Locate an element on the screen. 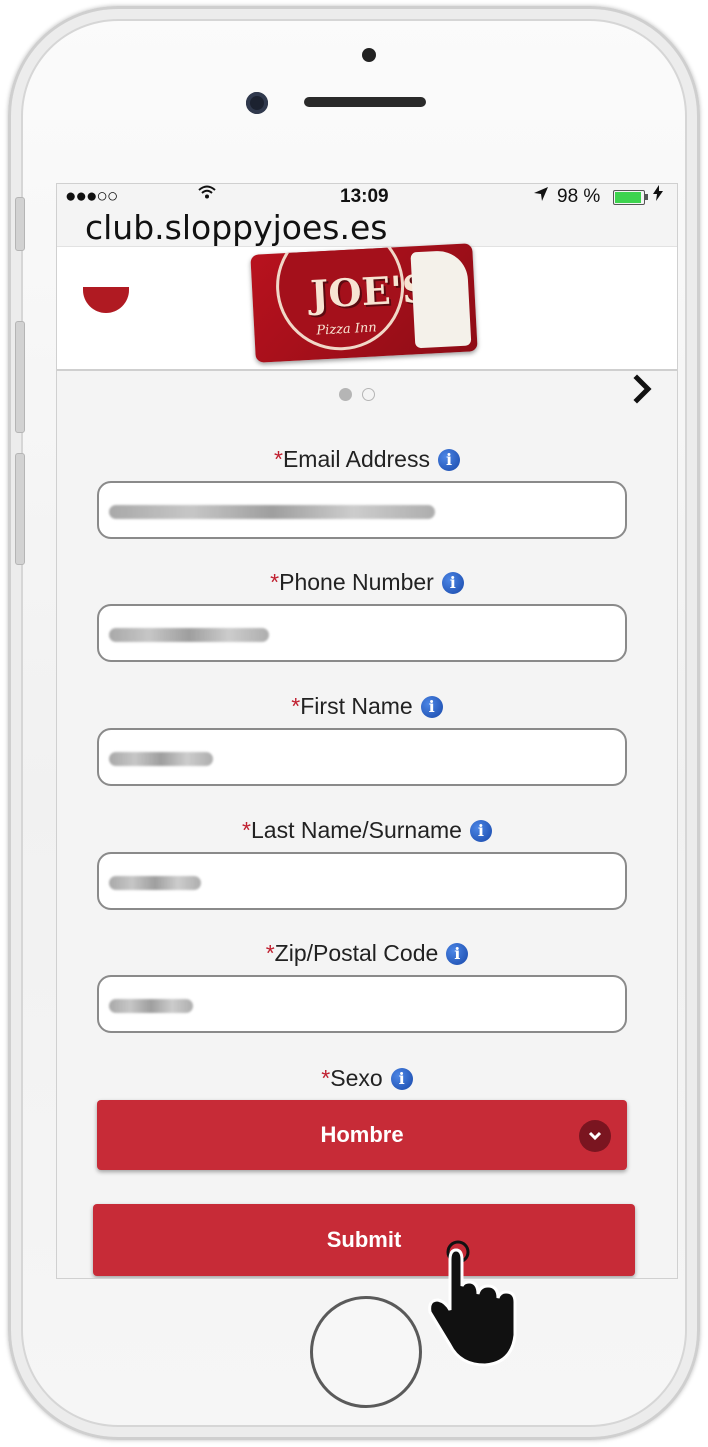 This screenshot has width=708, height=1447. phone-label-text: Phone Number is located at coordinates (356, 582).